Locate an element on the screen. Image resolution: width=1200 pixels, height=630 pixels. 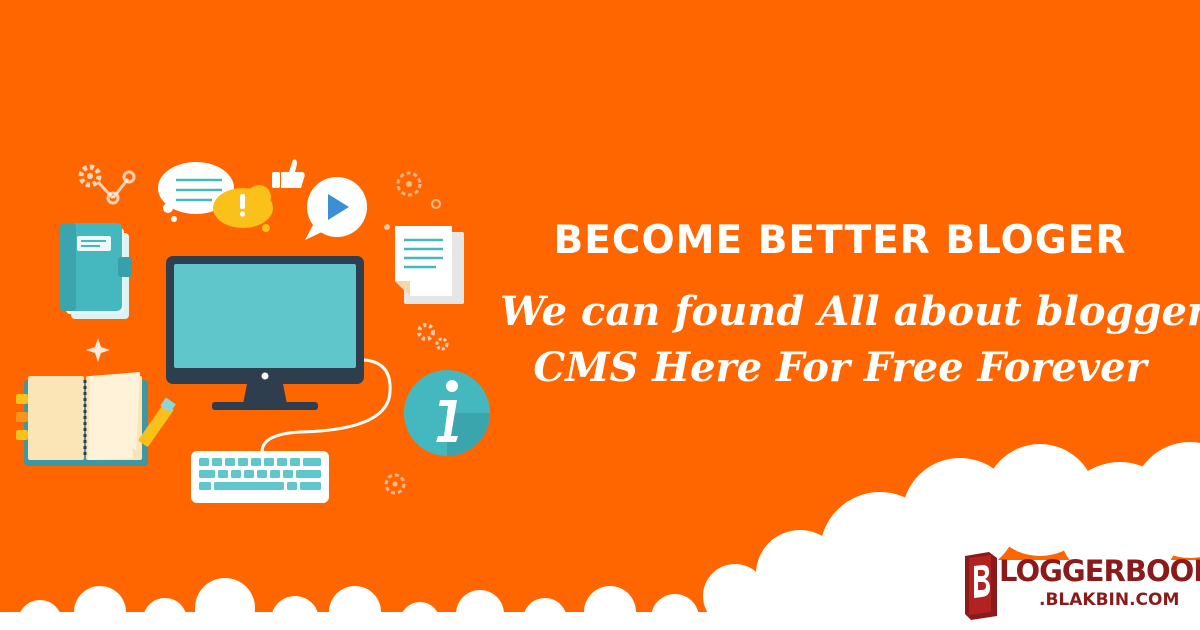
folder-icon is located at coordinates (96, 271).